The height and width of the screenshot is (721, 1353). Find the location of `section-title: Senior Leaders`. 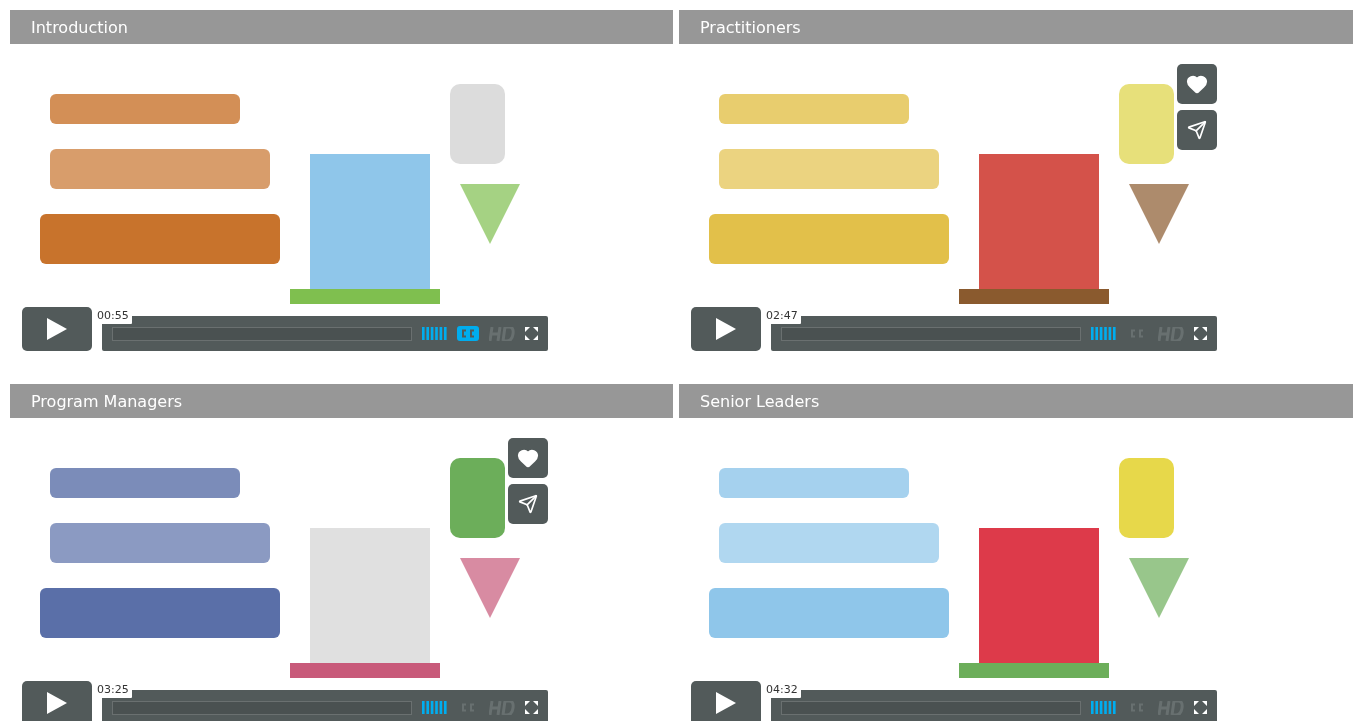

section-title: Senior Leaders is located at coordinates (1016, 401).